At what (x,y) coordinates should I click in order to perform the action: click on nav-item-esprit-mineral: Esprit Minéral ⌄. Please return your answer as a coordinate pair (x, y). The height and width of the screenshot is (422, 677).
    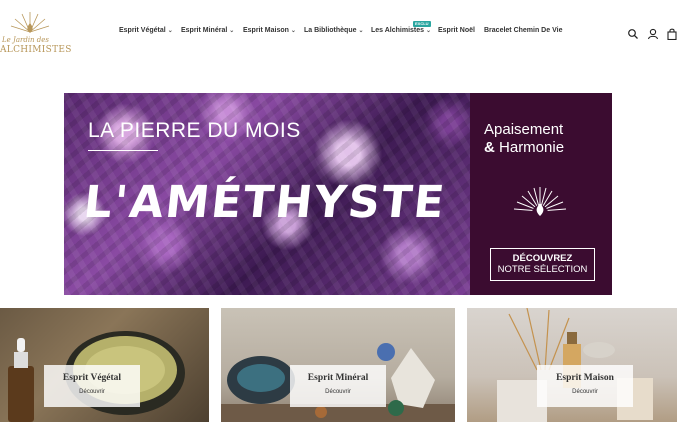
    Looking at the image, I should click on (207, 30).